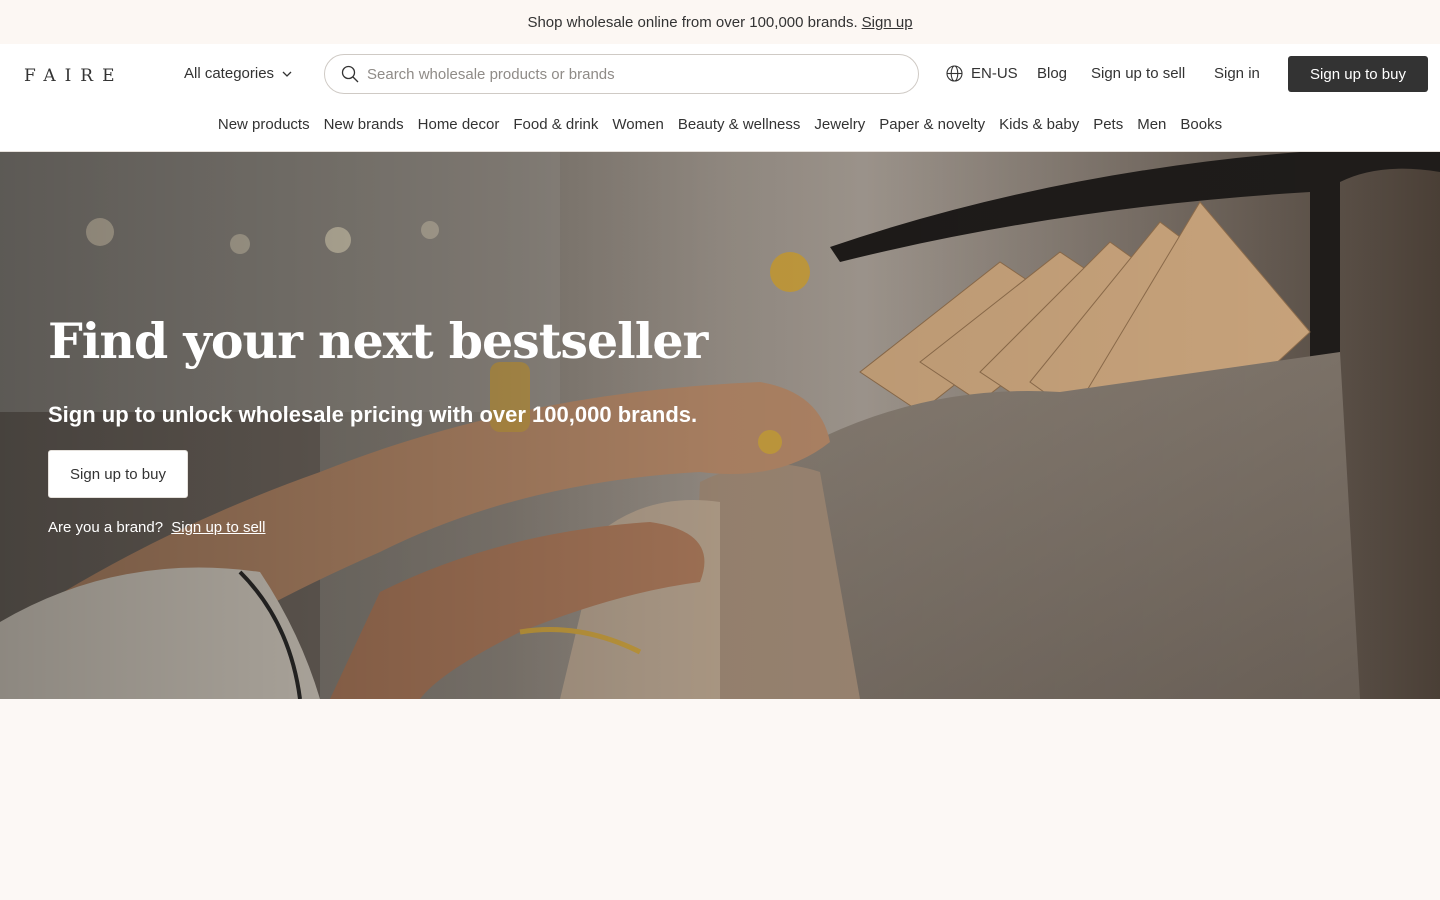  I want to click on search-bar, so click(621, 74).